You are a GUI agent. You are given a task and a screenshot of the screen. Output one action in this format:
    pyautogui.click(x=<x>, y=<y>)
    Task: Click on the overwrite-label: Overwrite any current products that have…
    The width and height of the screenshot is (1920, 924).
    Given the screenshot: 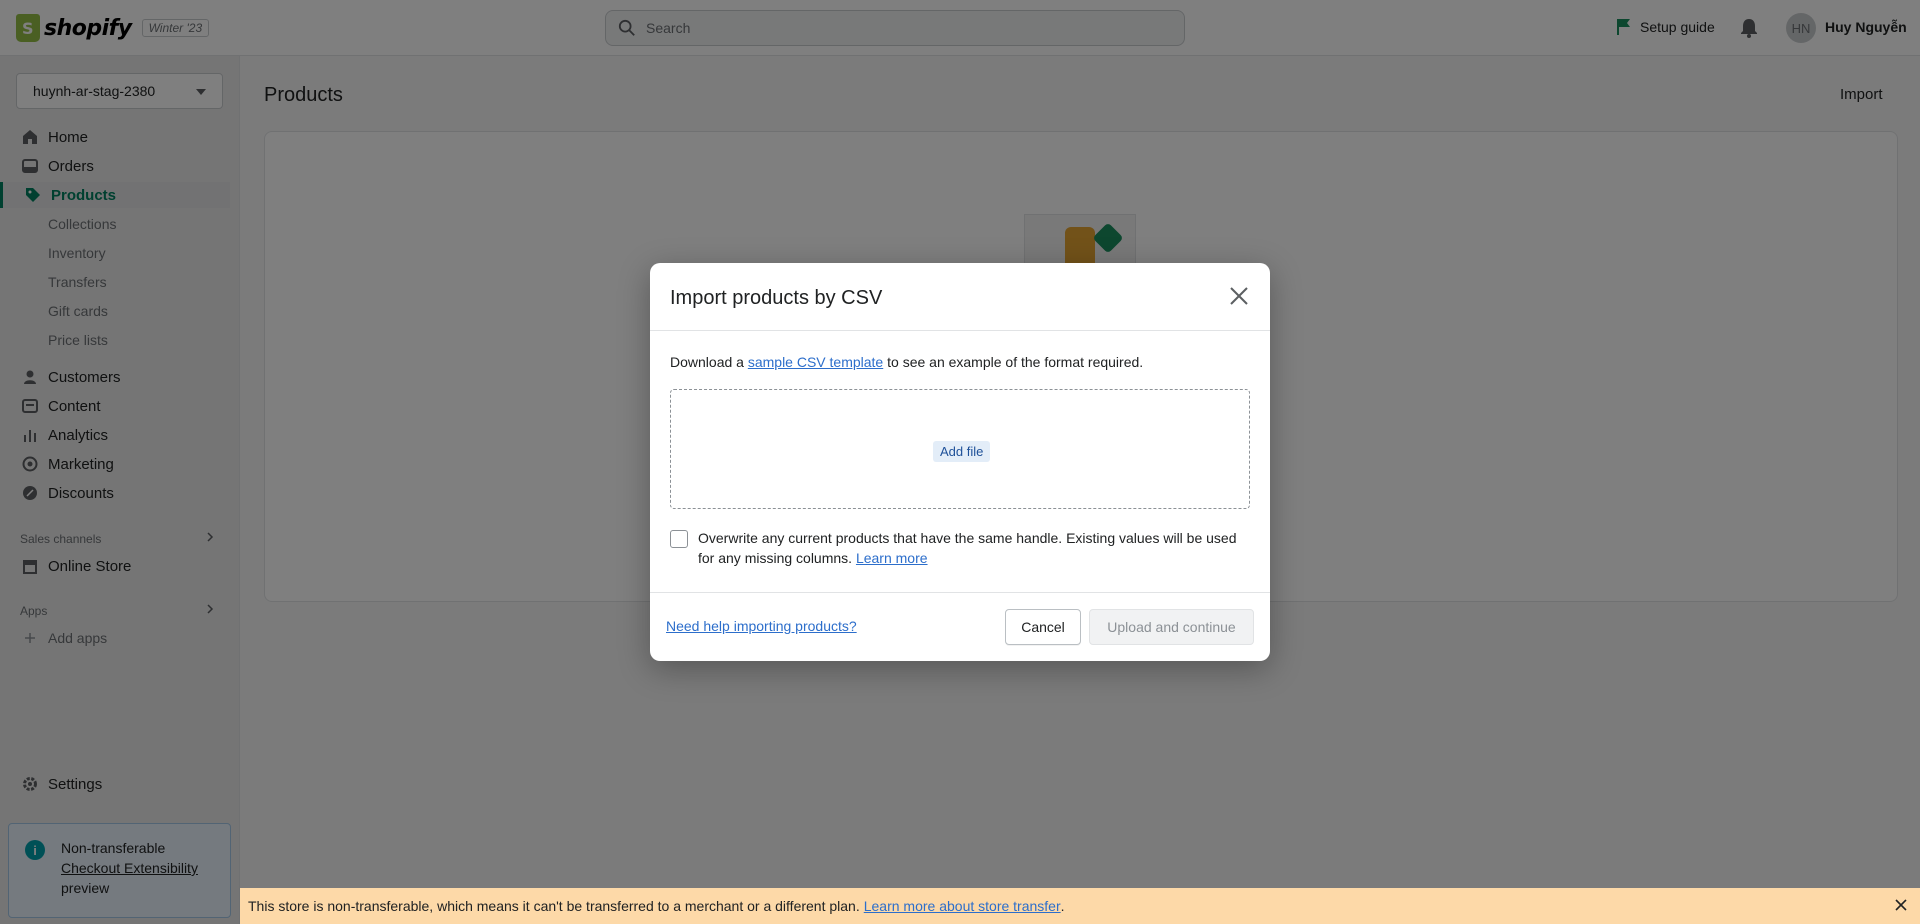 What is the action you would take?
    pyautogui.click(x=968, y=548)
    